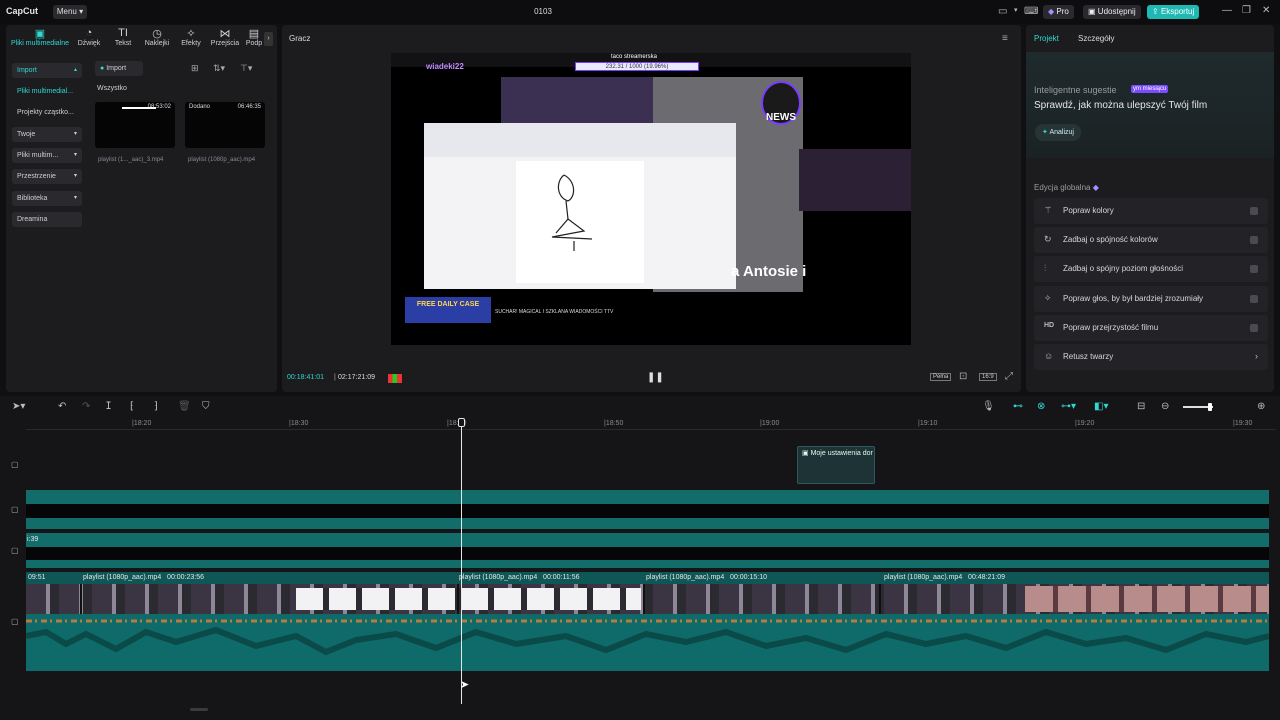  Describe the element at coordinates (1058, 132) in the screenshot. I see `analyze-button: ✦ Analizuj` at that location.